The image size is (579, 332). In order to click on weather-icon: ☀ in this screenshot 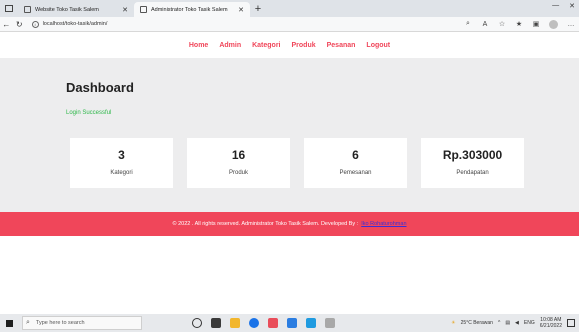, I will do `click(453, 323)`.